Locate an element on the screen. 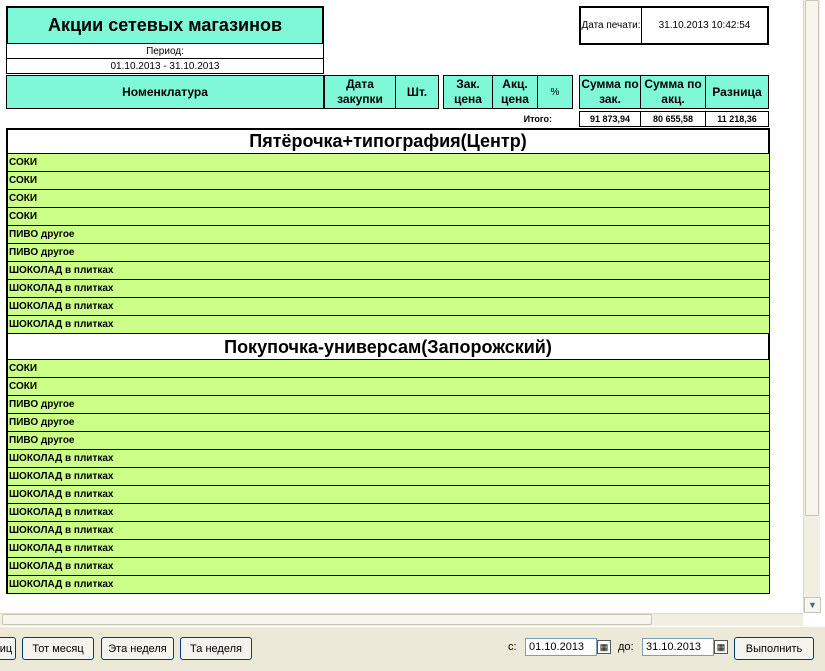 This screenshot has width=825, height=671. col-sum-purchase: Сумма по зак. is located at coordinates (610, 92).